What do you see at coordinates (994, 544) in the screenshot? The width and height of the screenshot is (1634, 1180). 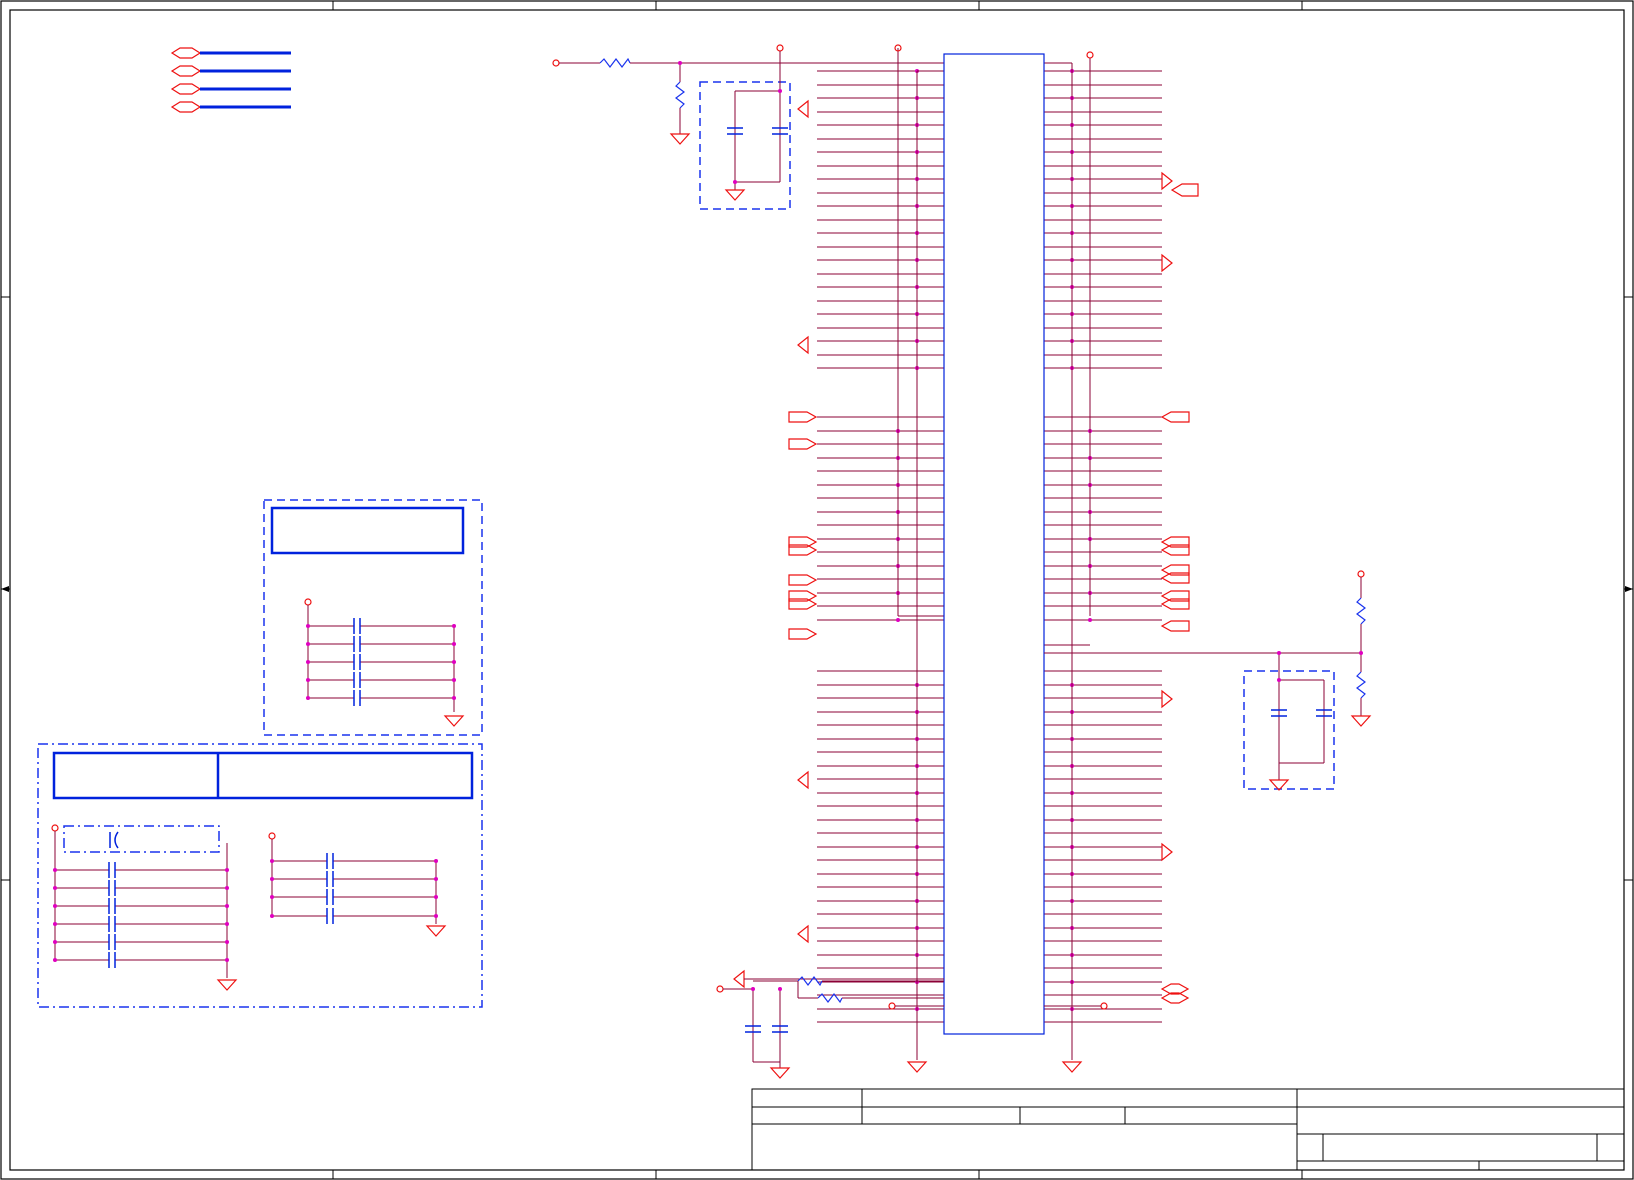 I see `ic-body` at bounding box center [994, 544].